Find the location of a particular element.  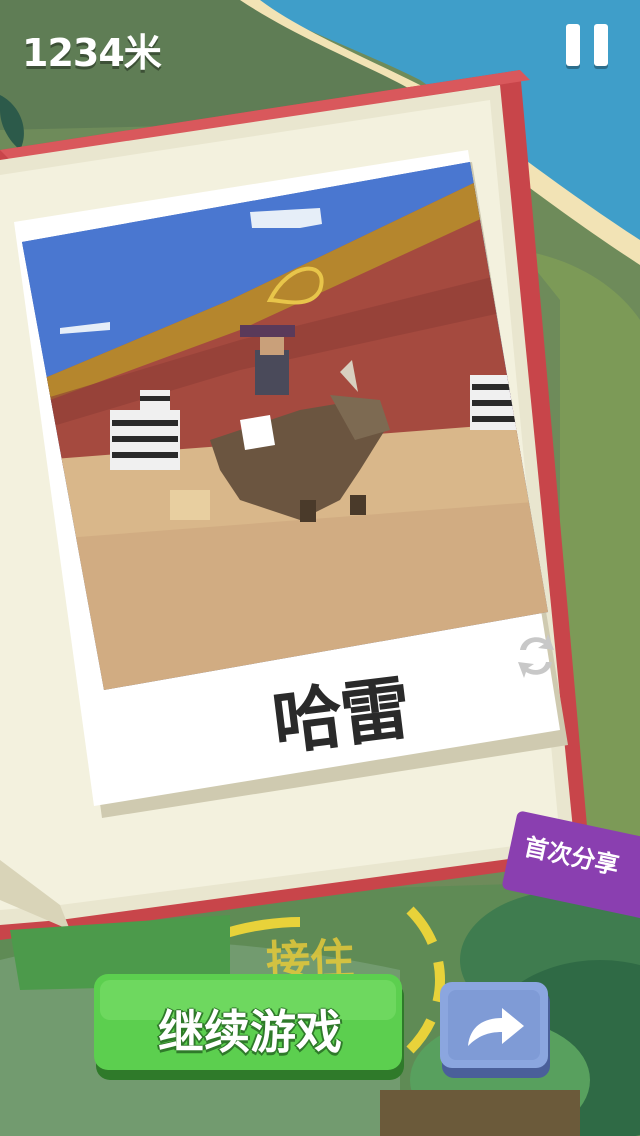

share-promo-text: 首次分享 is located at coordinates (571, 856).